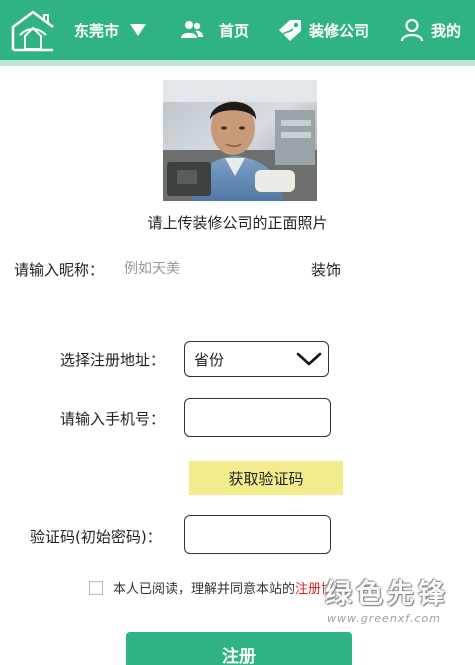 This screenshot has height=665, width=475. What do you see at coordinates (138, 30) in the screenshot?
I see `caret-down-icon` at bounding box center [138, 30].